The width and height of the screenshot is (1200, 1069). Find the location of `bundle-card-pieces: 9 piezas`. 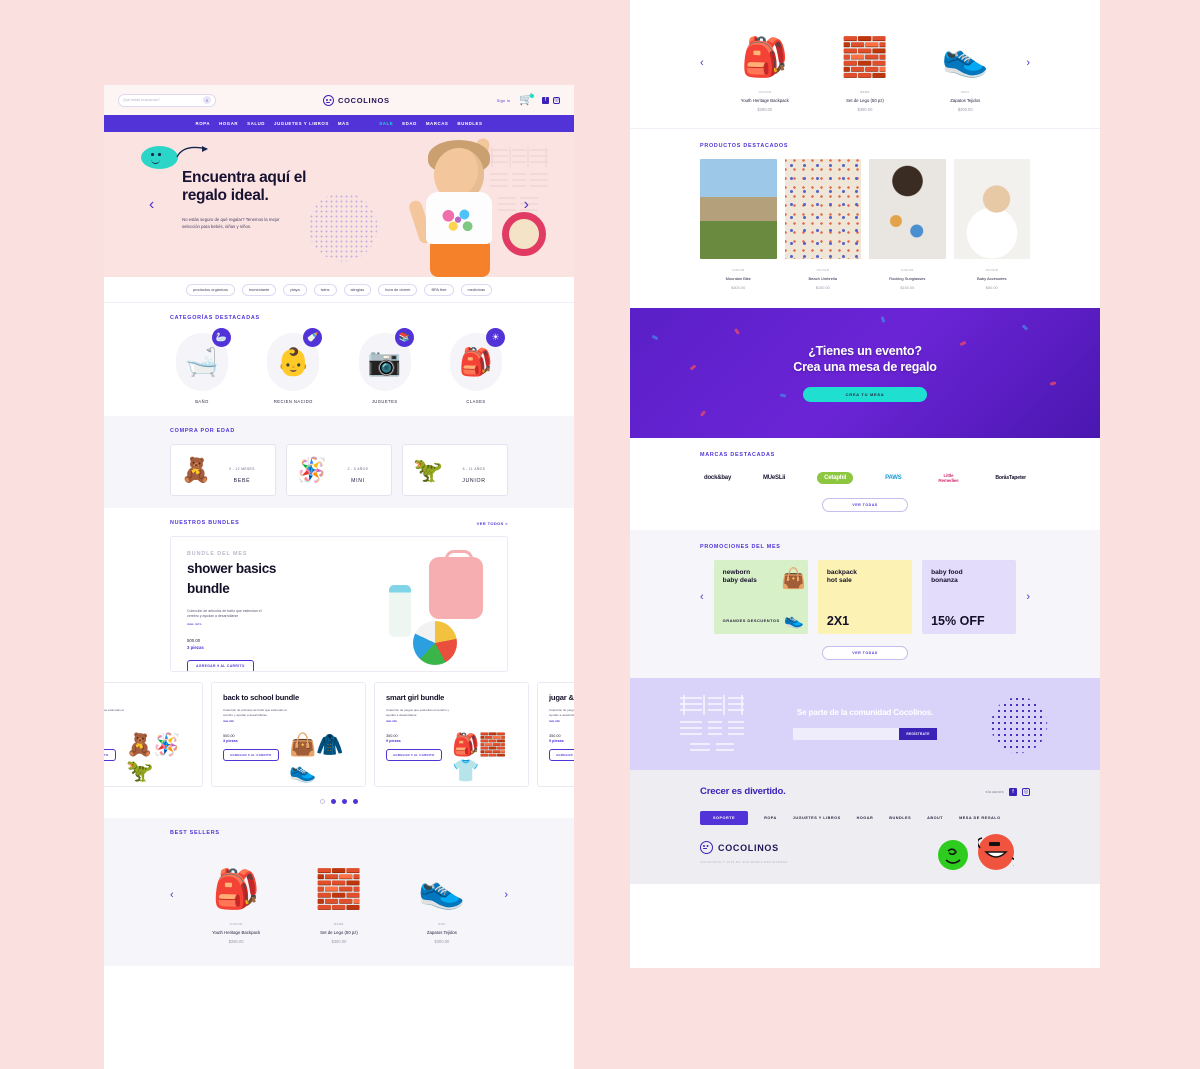

bundle-card-pieces: 9 piezas is located at coordinates (556, 740).